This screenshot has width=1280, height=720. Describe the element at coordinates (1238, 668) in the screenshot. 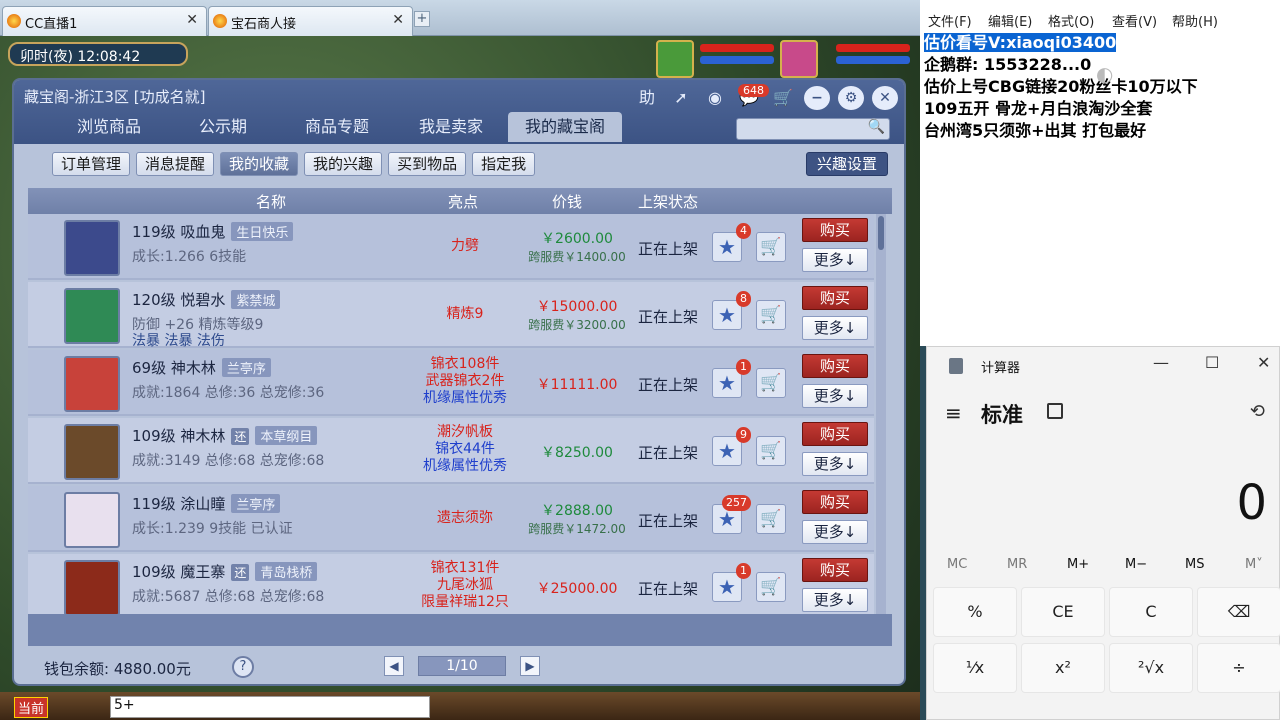

I see `divide-key: ÷` at that location.